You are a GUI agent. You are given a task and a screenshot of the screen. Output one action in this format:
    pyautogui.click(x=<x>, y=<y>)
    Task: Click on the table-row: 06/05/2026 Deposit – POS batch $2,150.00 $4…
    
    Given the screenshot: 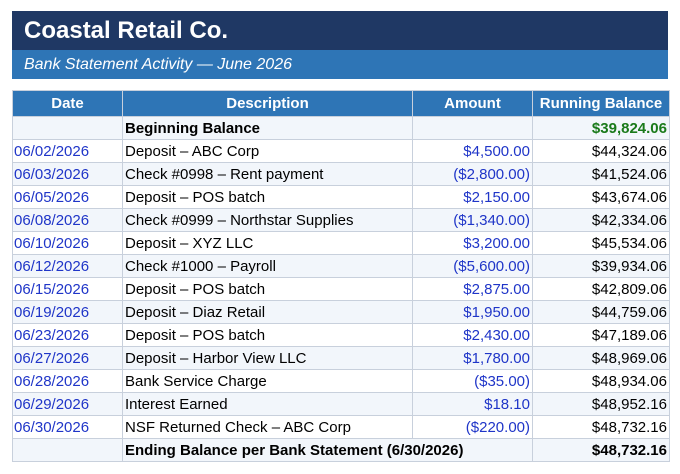 What is the action you would take?
    pyautogui.click(x=341, y=197)
    